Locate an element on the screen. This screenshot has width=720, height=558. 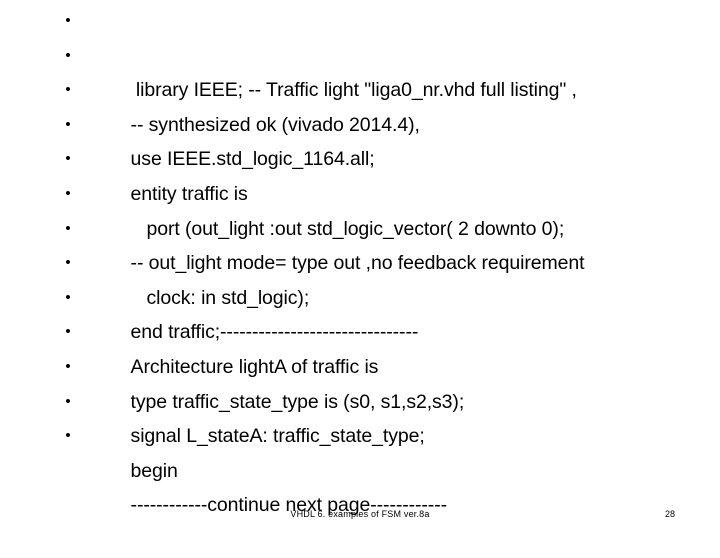
slide-footer: VHDL 6. examples of FSM ver.8a 28 is located at coordinates (360, 516).